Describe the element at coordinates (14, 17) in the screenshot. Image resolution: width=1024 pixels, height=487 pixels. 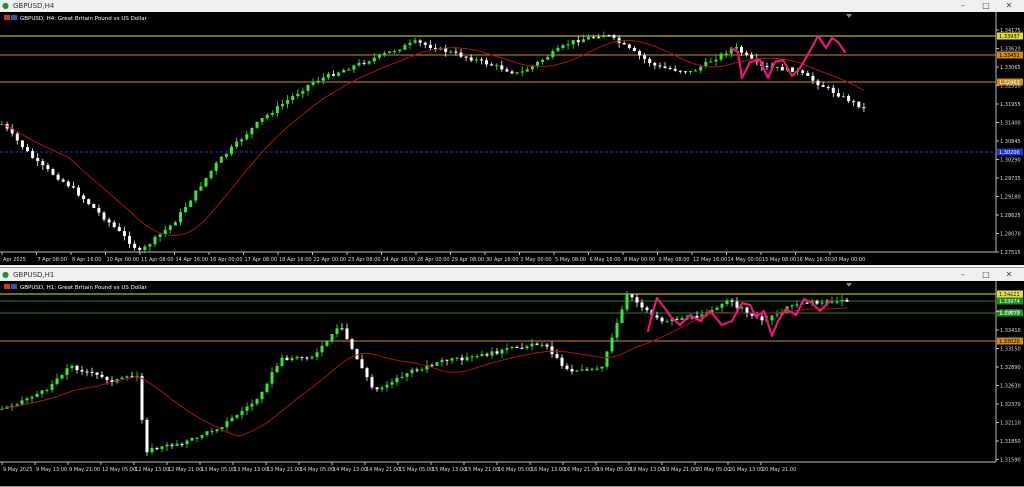
I see `flag-us-icon` at that location.